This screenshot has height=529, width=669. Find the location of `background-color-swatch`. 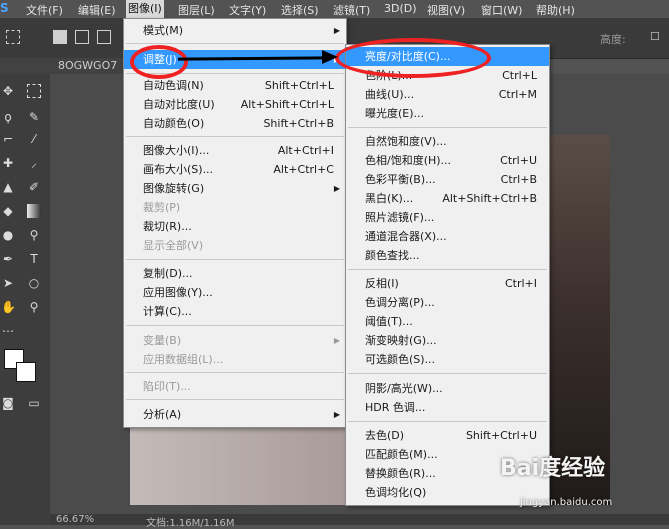

background-color-swatch is located at coordinates (26, 372).